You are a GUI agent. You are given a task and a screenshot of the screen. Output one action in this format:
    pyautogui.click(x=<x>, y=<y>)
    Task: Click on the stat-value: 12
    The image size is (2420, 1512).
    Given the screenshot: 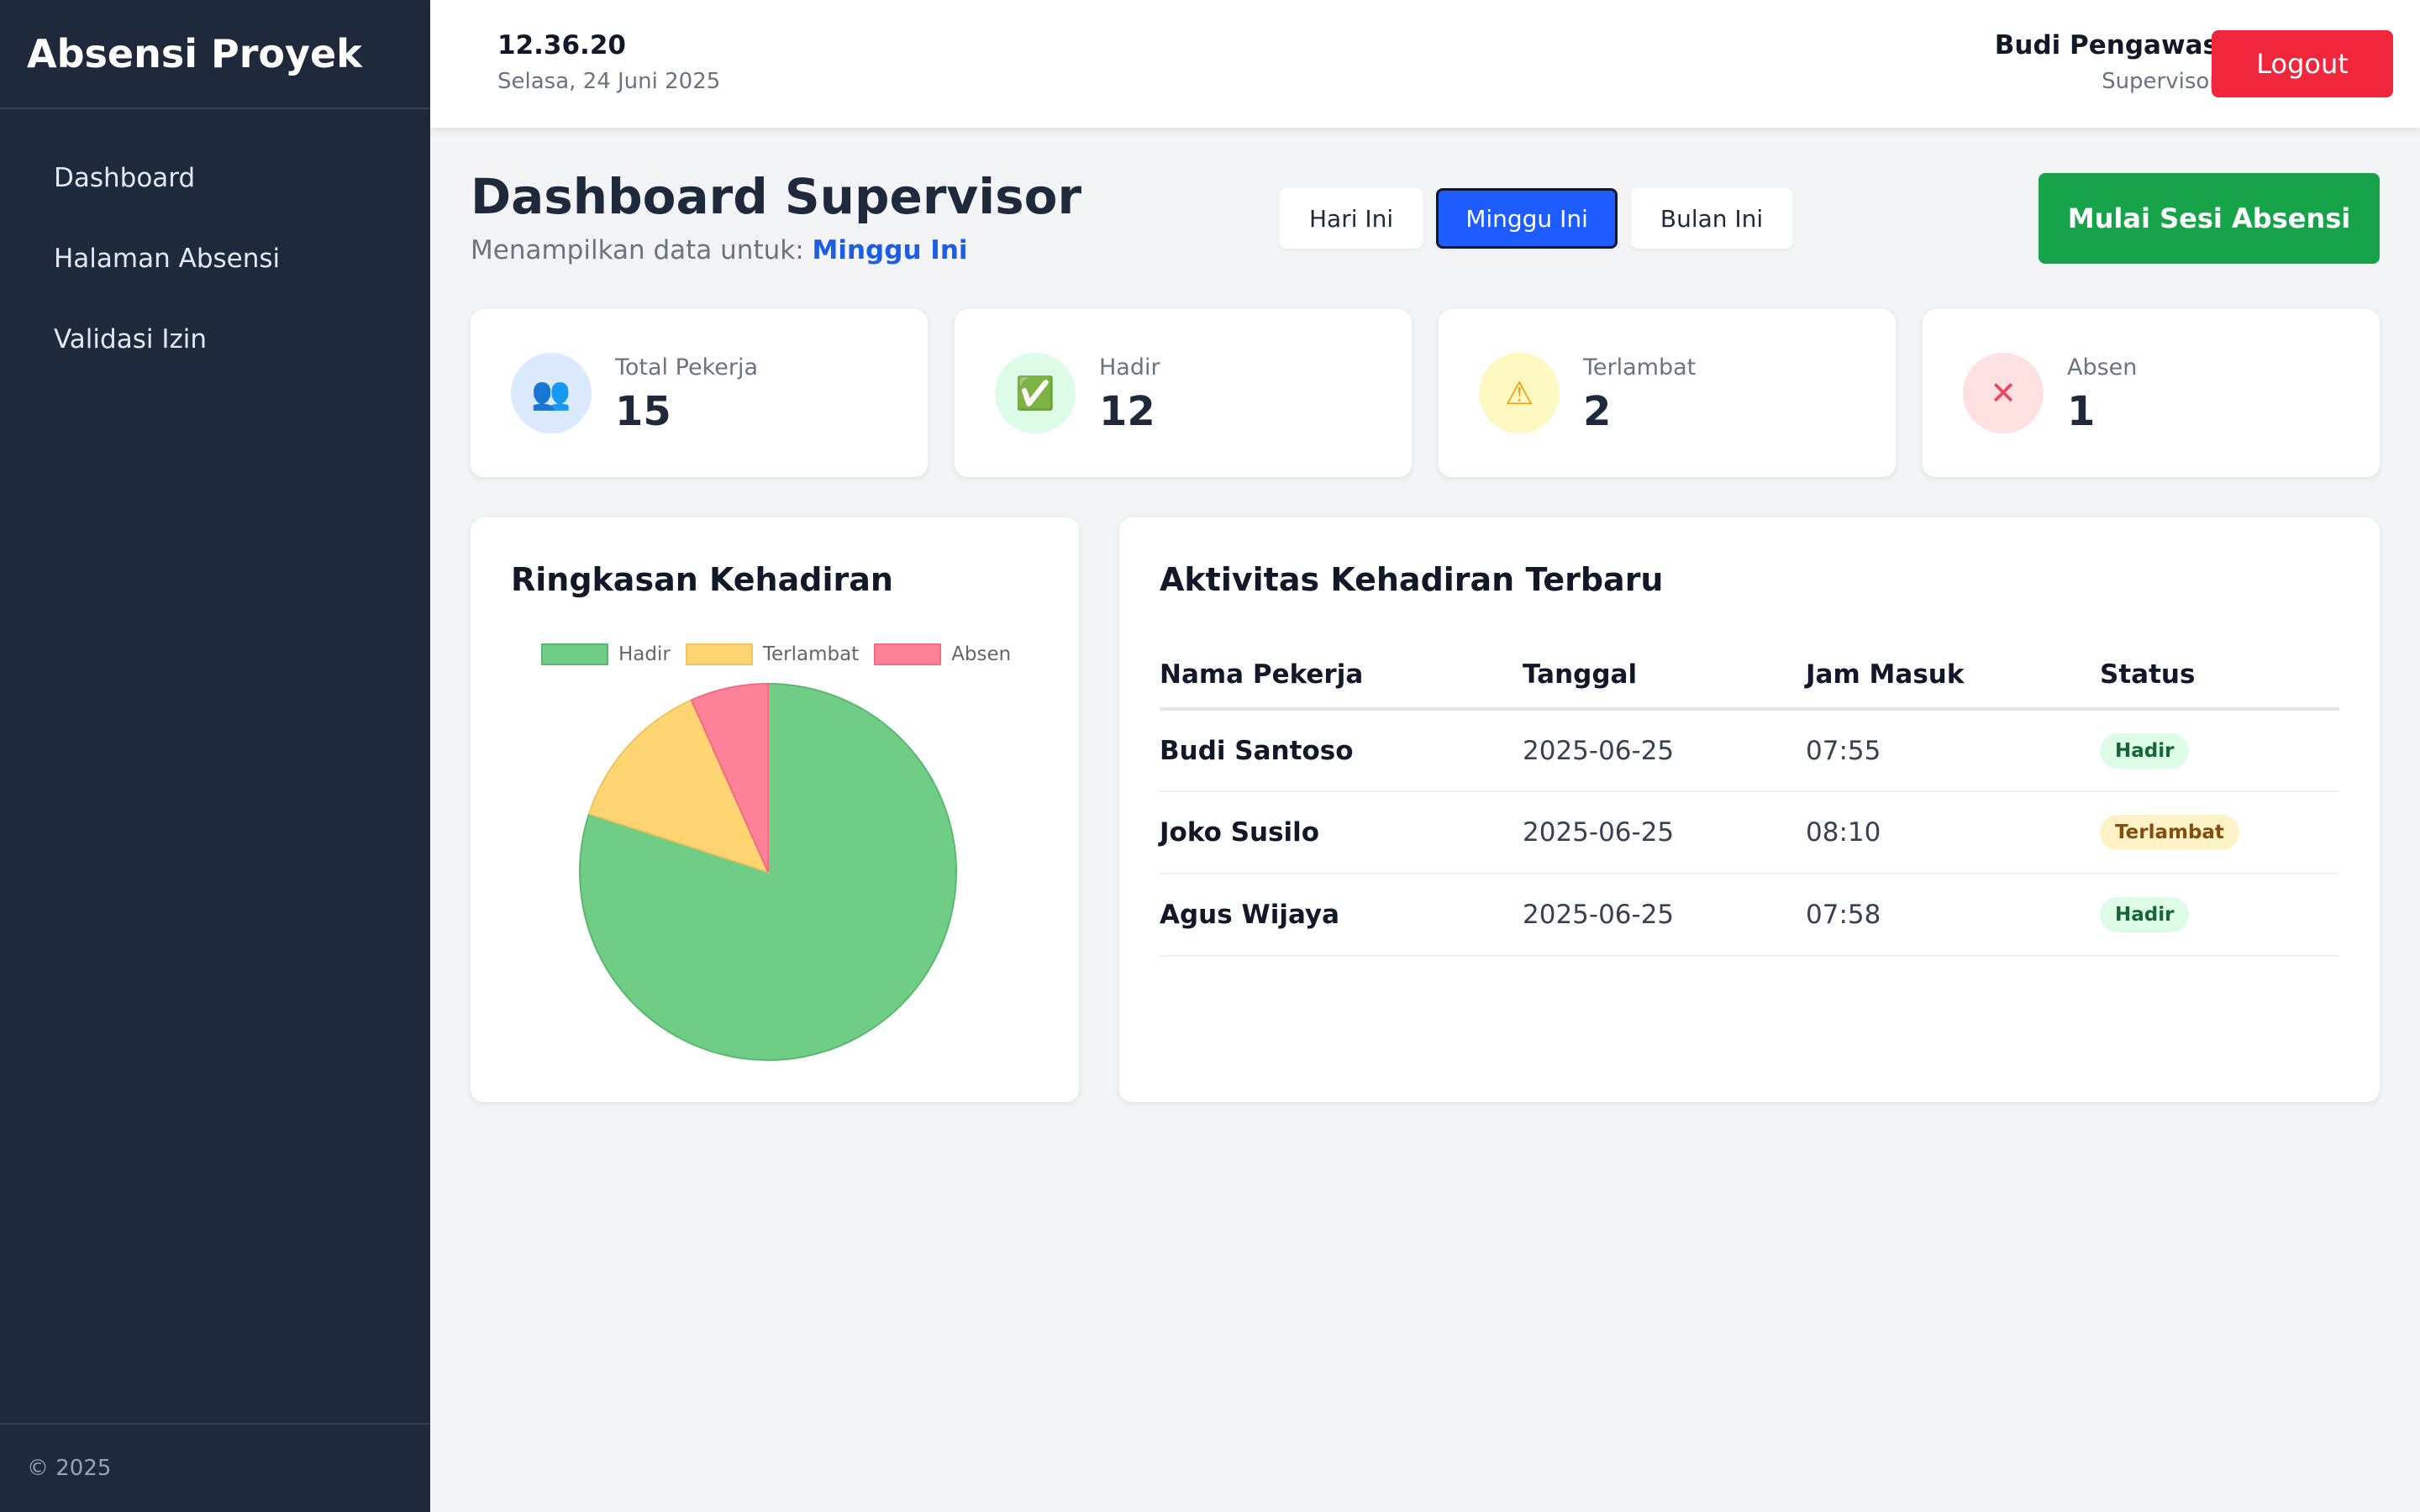 What is the action you would take?
    pyautogui.click(x=1127, y=411)
    